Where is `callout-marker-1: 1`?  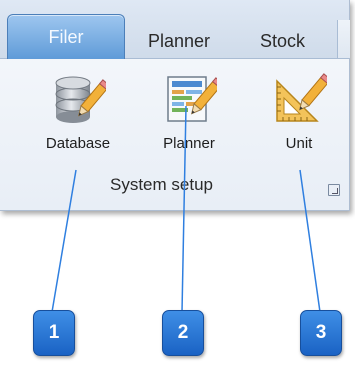 callout-marker-1: 1 is located at coordinates (54, 333).